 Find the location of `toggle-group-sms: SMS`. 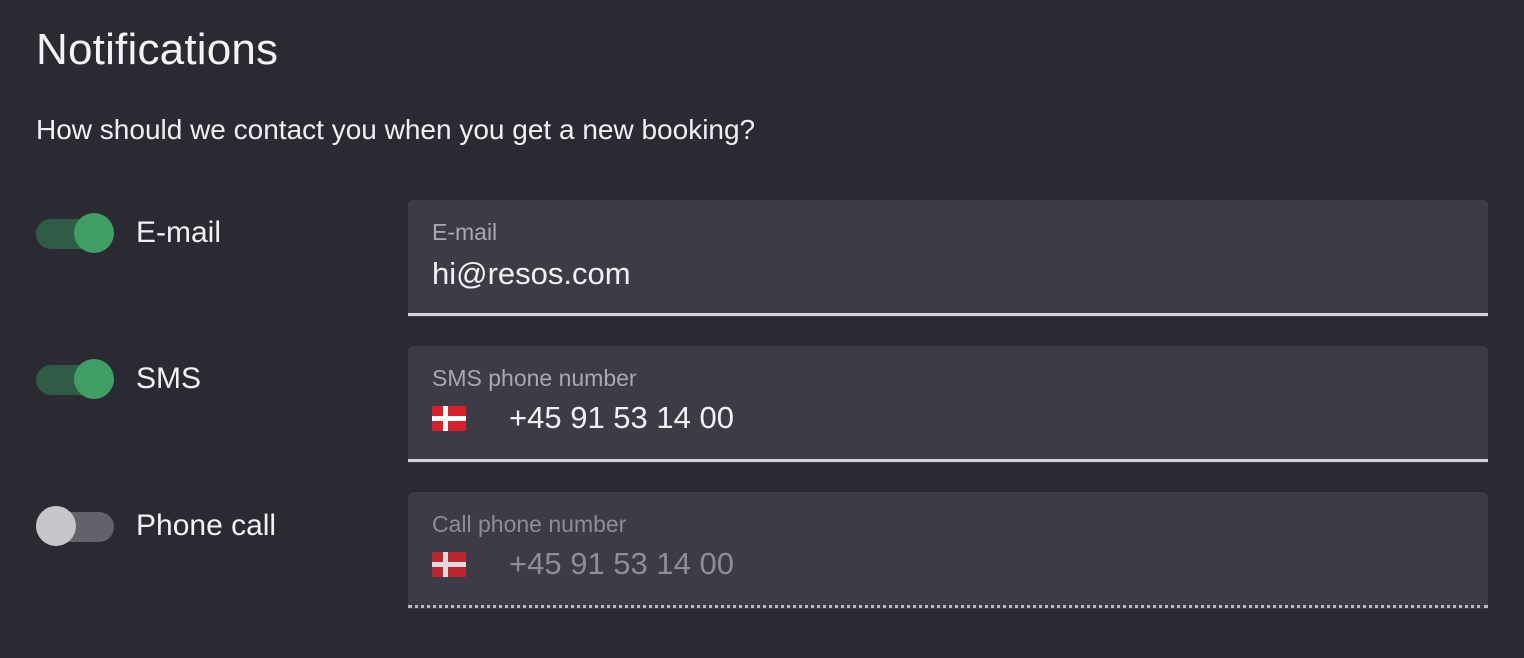

toggle-group-sms: SMS is located at coordinates (118, 379).